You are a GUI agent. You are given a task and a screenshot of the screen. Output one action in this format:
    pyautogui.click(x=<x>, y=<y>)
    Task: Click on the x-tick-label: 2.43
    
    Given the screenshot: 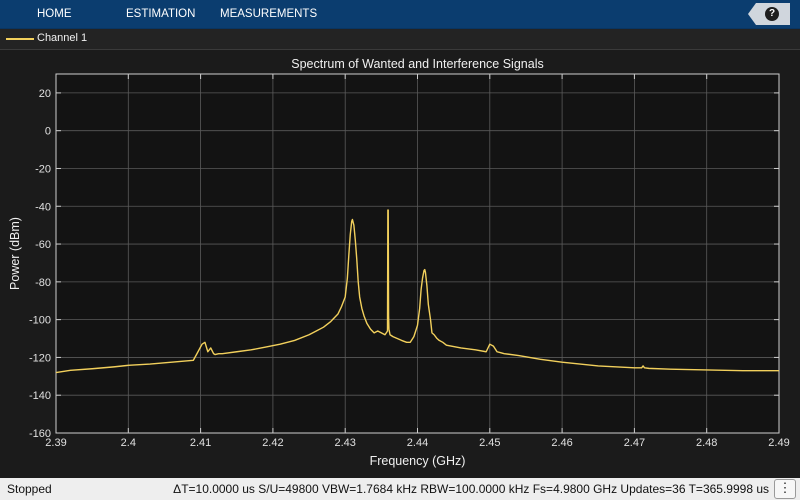 What is the action you would take?
    pyautogui.click(x=344, y=443)
    